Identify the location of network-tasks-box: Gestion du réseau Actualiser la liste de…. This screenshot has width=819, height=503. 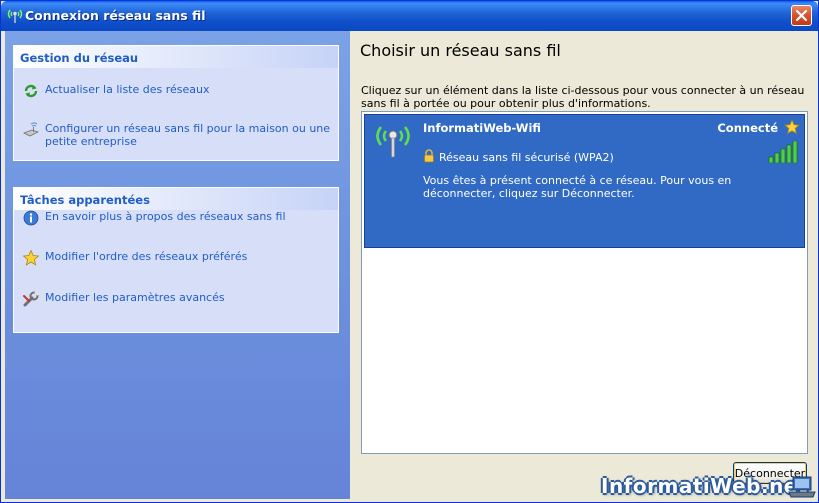
(176, 103).